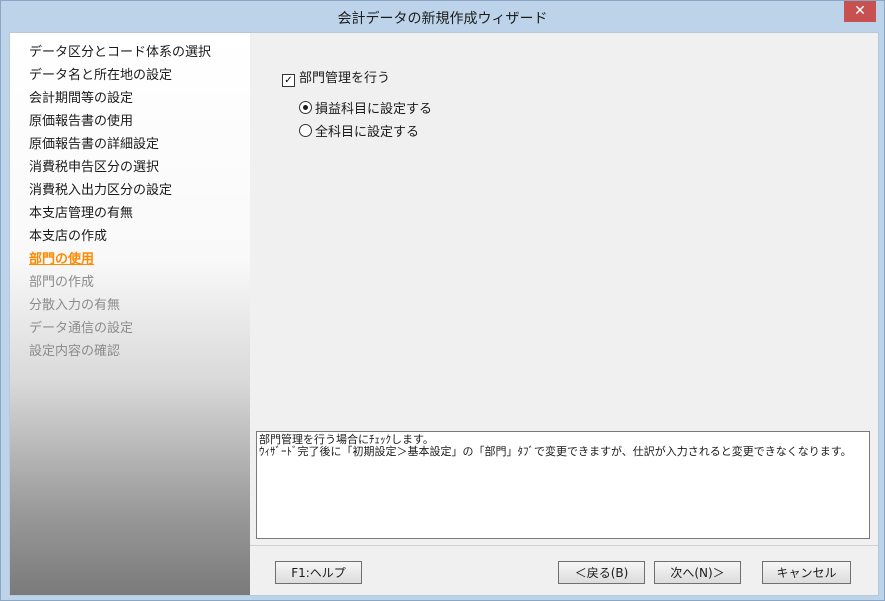 This screenshot has height=601, width=885. Describe the element at coordinates (442, 19) in the screenshot. I see `window-title: 会計データの新規作成ウィザード` at that location.